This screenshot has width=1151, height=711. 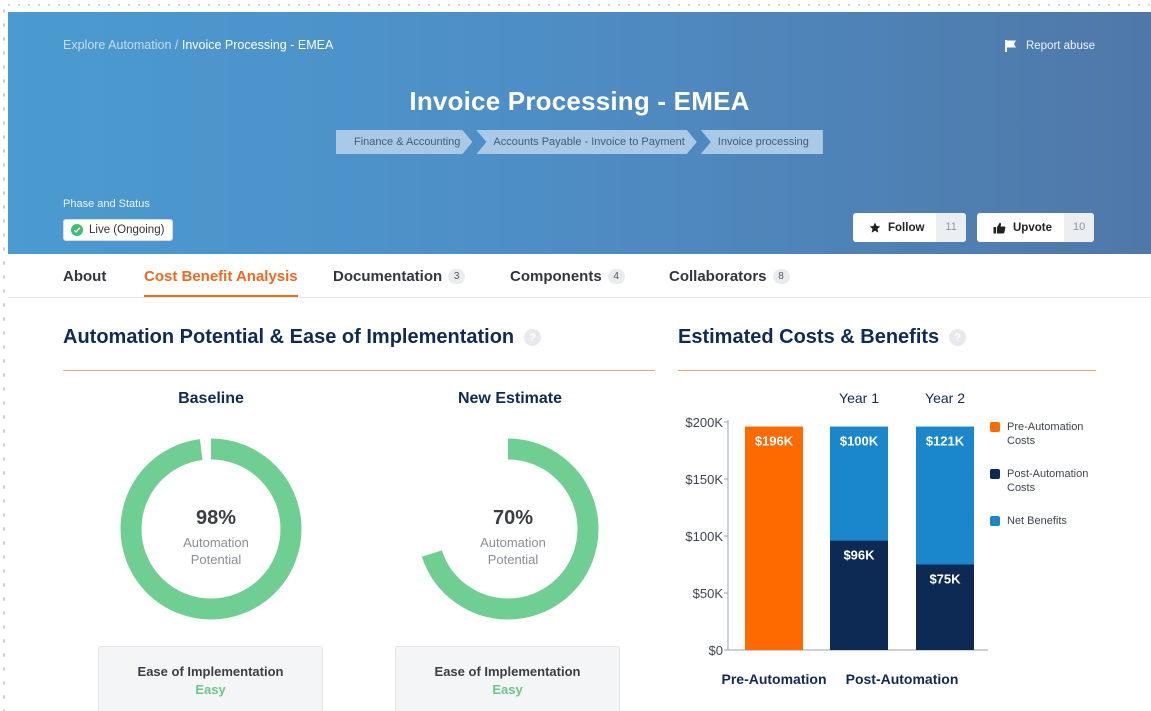 I want to click on estimate-percent: 70%, so click(x=513, y=518).